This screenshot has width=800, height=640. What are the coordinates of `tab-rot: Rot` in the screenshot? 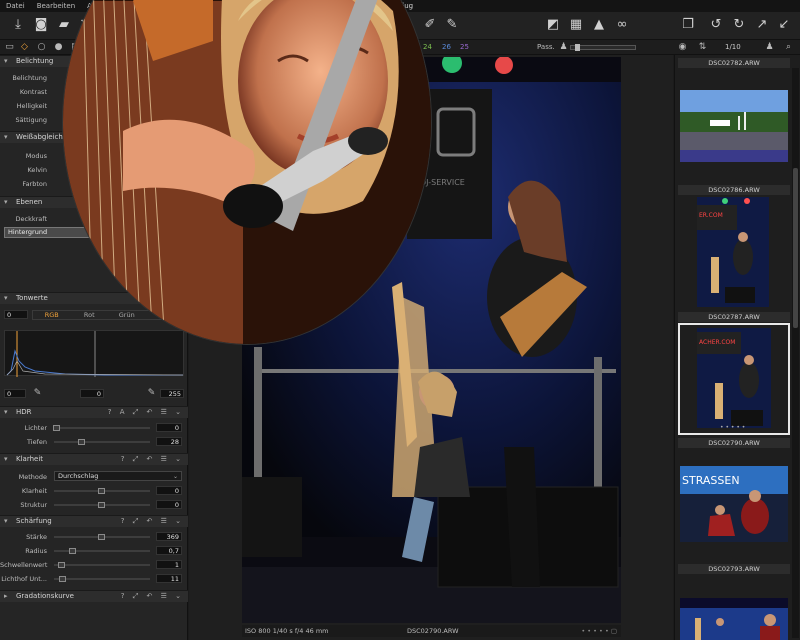 It's located at (90, 315).